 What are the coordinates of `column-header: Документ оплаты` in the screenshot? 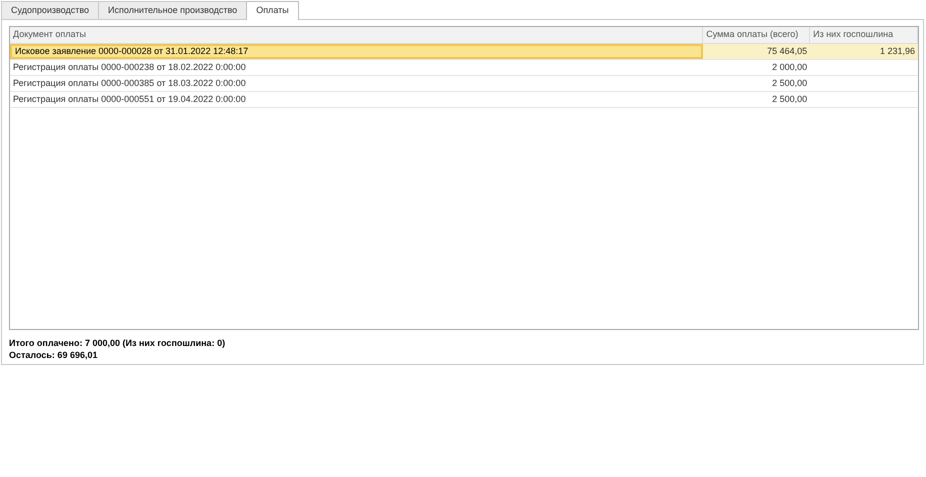 It's located at (357, 35).